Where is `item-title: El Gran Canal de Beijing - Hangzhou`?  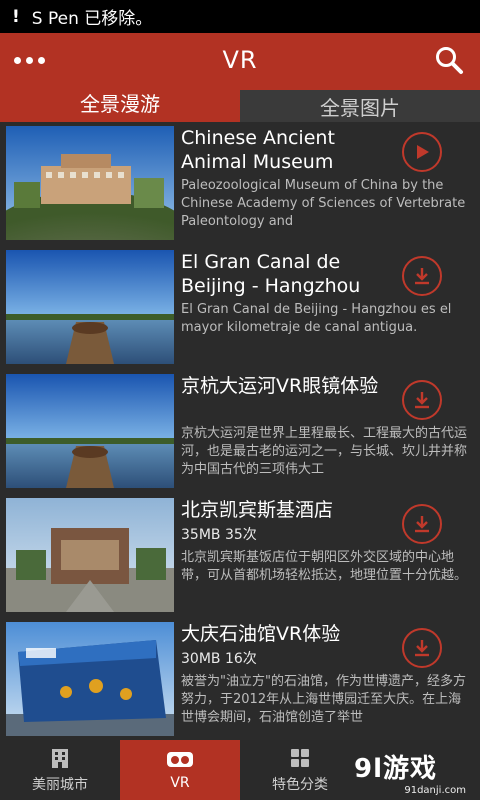 item-title: El Gran Canal de Beijing - Hangzhou is located at coordinates (271, 274).